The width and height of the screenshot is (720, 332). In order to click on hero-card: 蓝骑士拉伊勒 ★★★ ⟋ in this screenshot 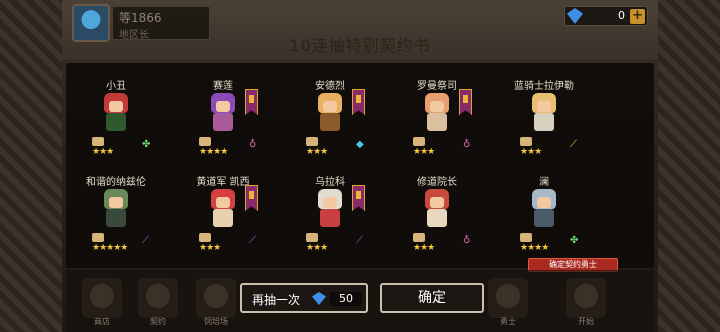, I will do `click(544, 113)`.